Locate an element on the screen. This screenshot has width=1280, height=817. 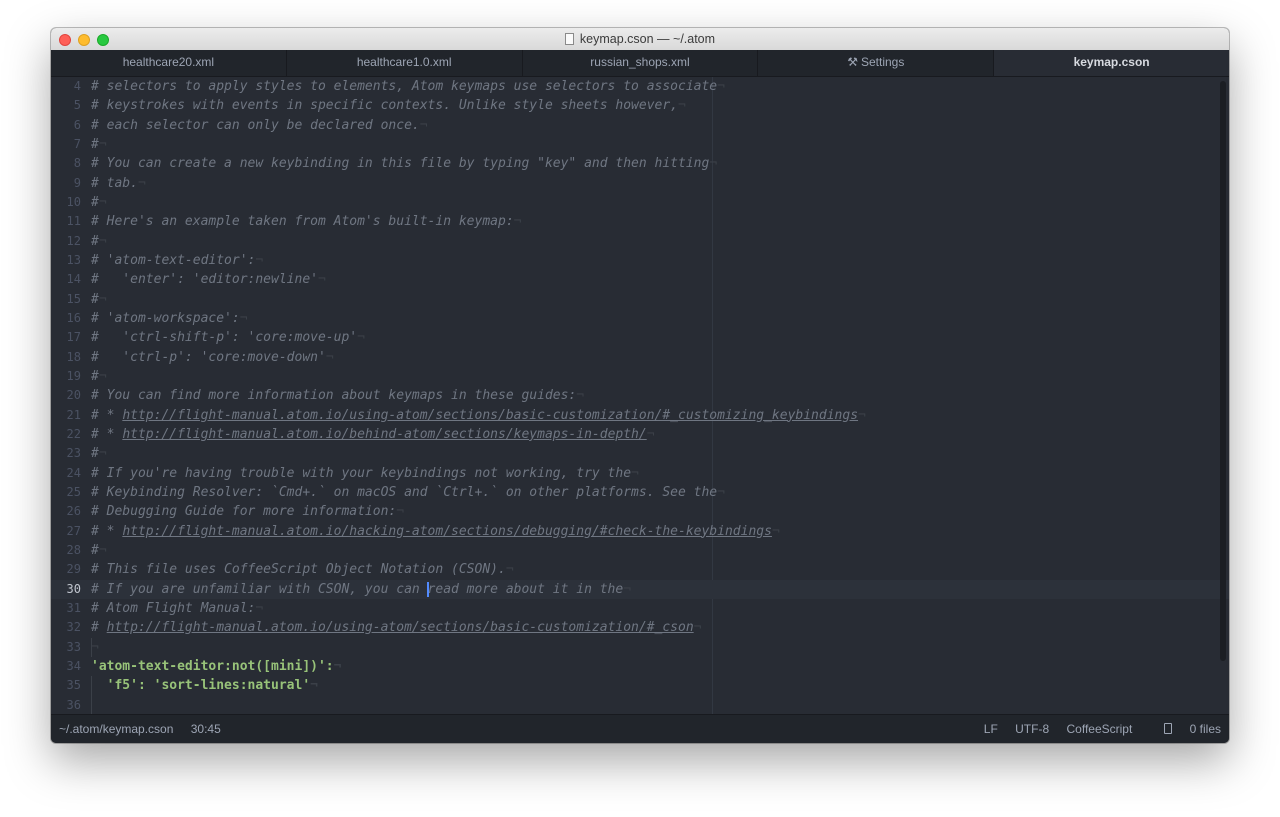
line-number: 4 is located at coordinates (66, 86).